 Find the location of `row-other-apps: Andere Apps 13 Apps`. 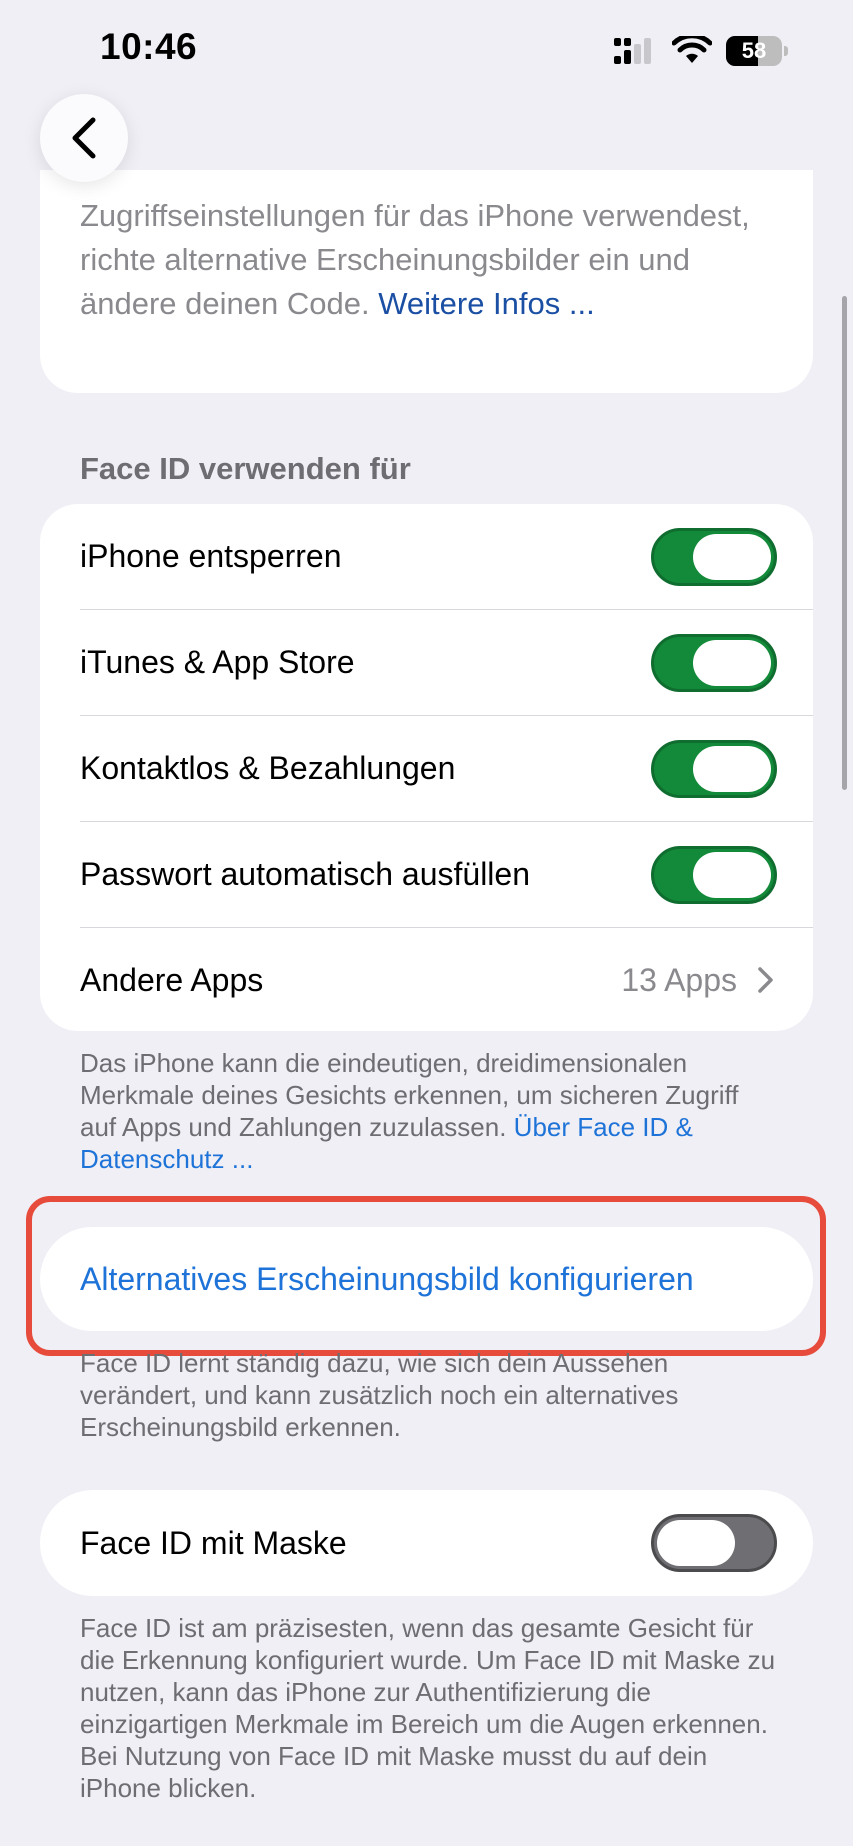

row-other-apps: Andere Apps 13 Apps is located at coordinates (446, 980).